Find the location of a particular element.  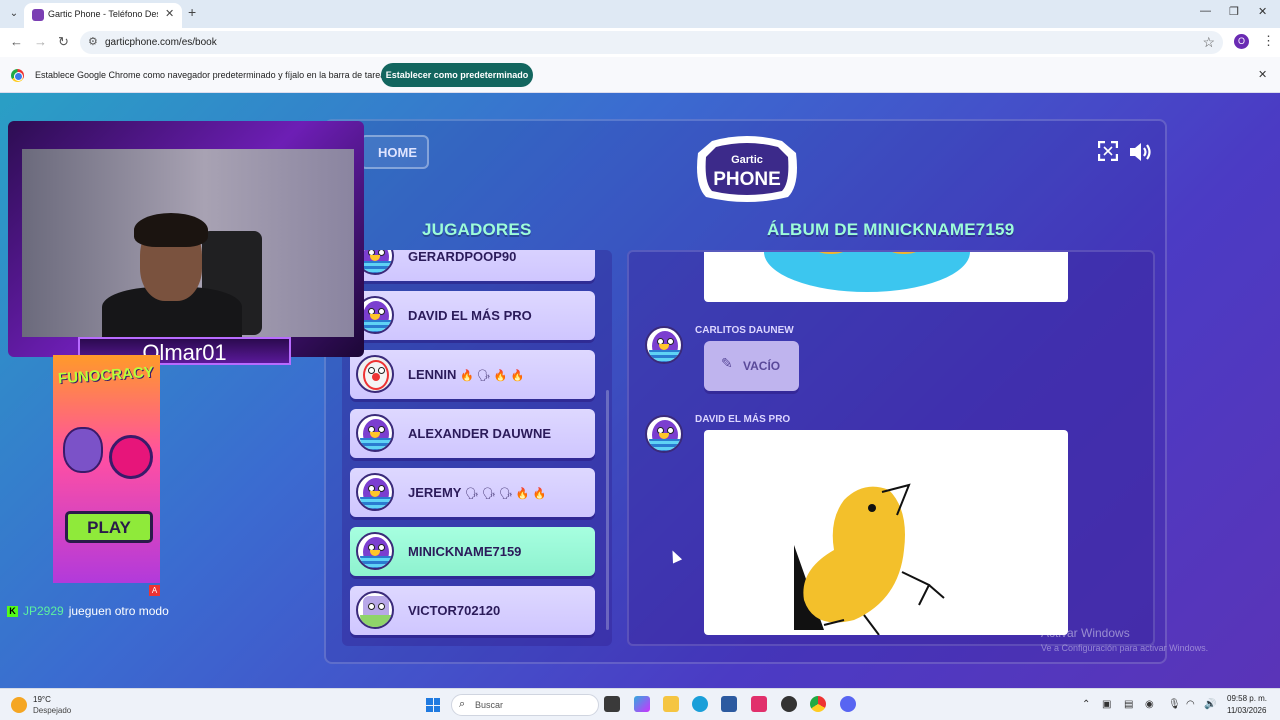

tray-app-icon: ▤ is located at coordinates (1128, 704).